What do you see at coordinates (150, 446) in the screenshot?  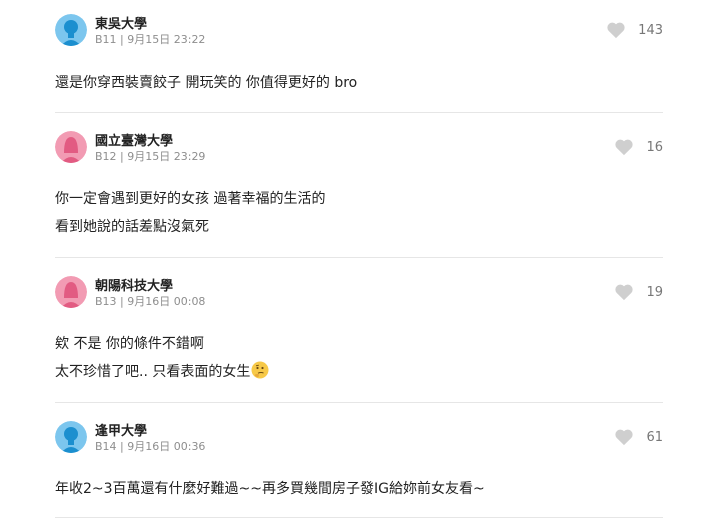 I see `comment-meta: B14 | 9月16日 00:36` at bounding box center [150, 446].